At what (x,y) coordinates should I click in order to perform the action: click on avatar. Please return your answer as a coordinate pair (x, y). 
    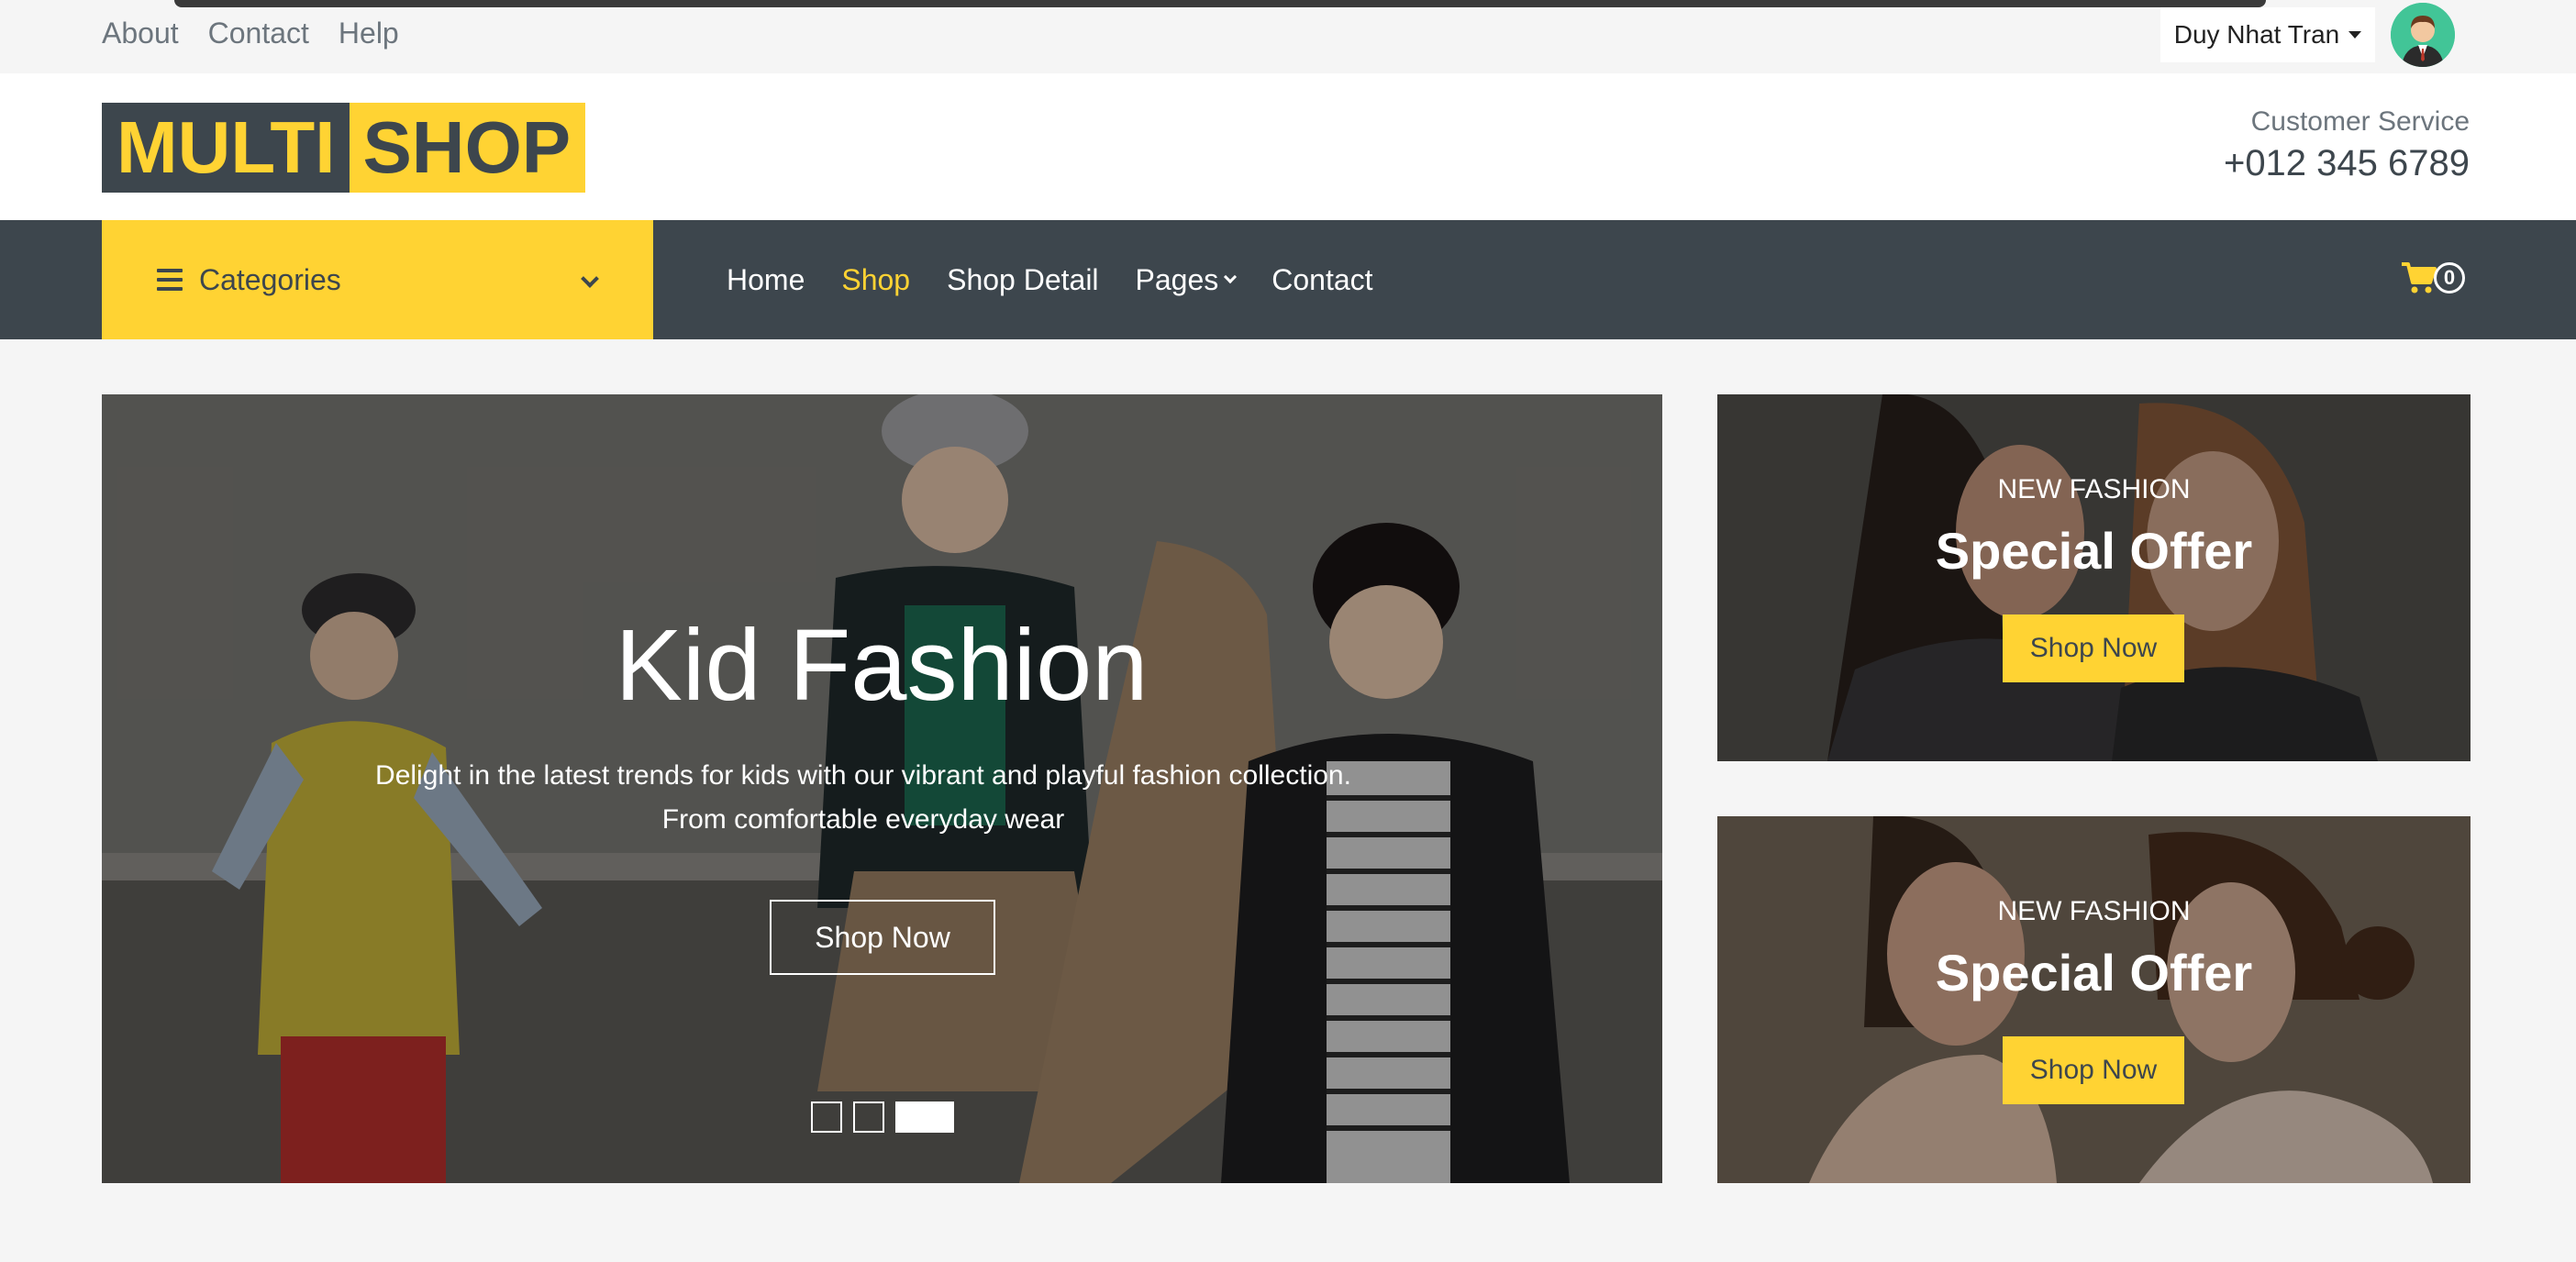
    Looking at the image, I should click on (2423, 35).